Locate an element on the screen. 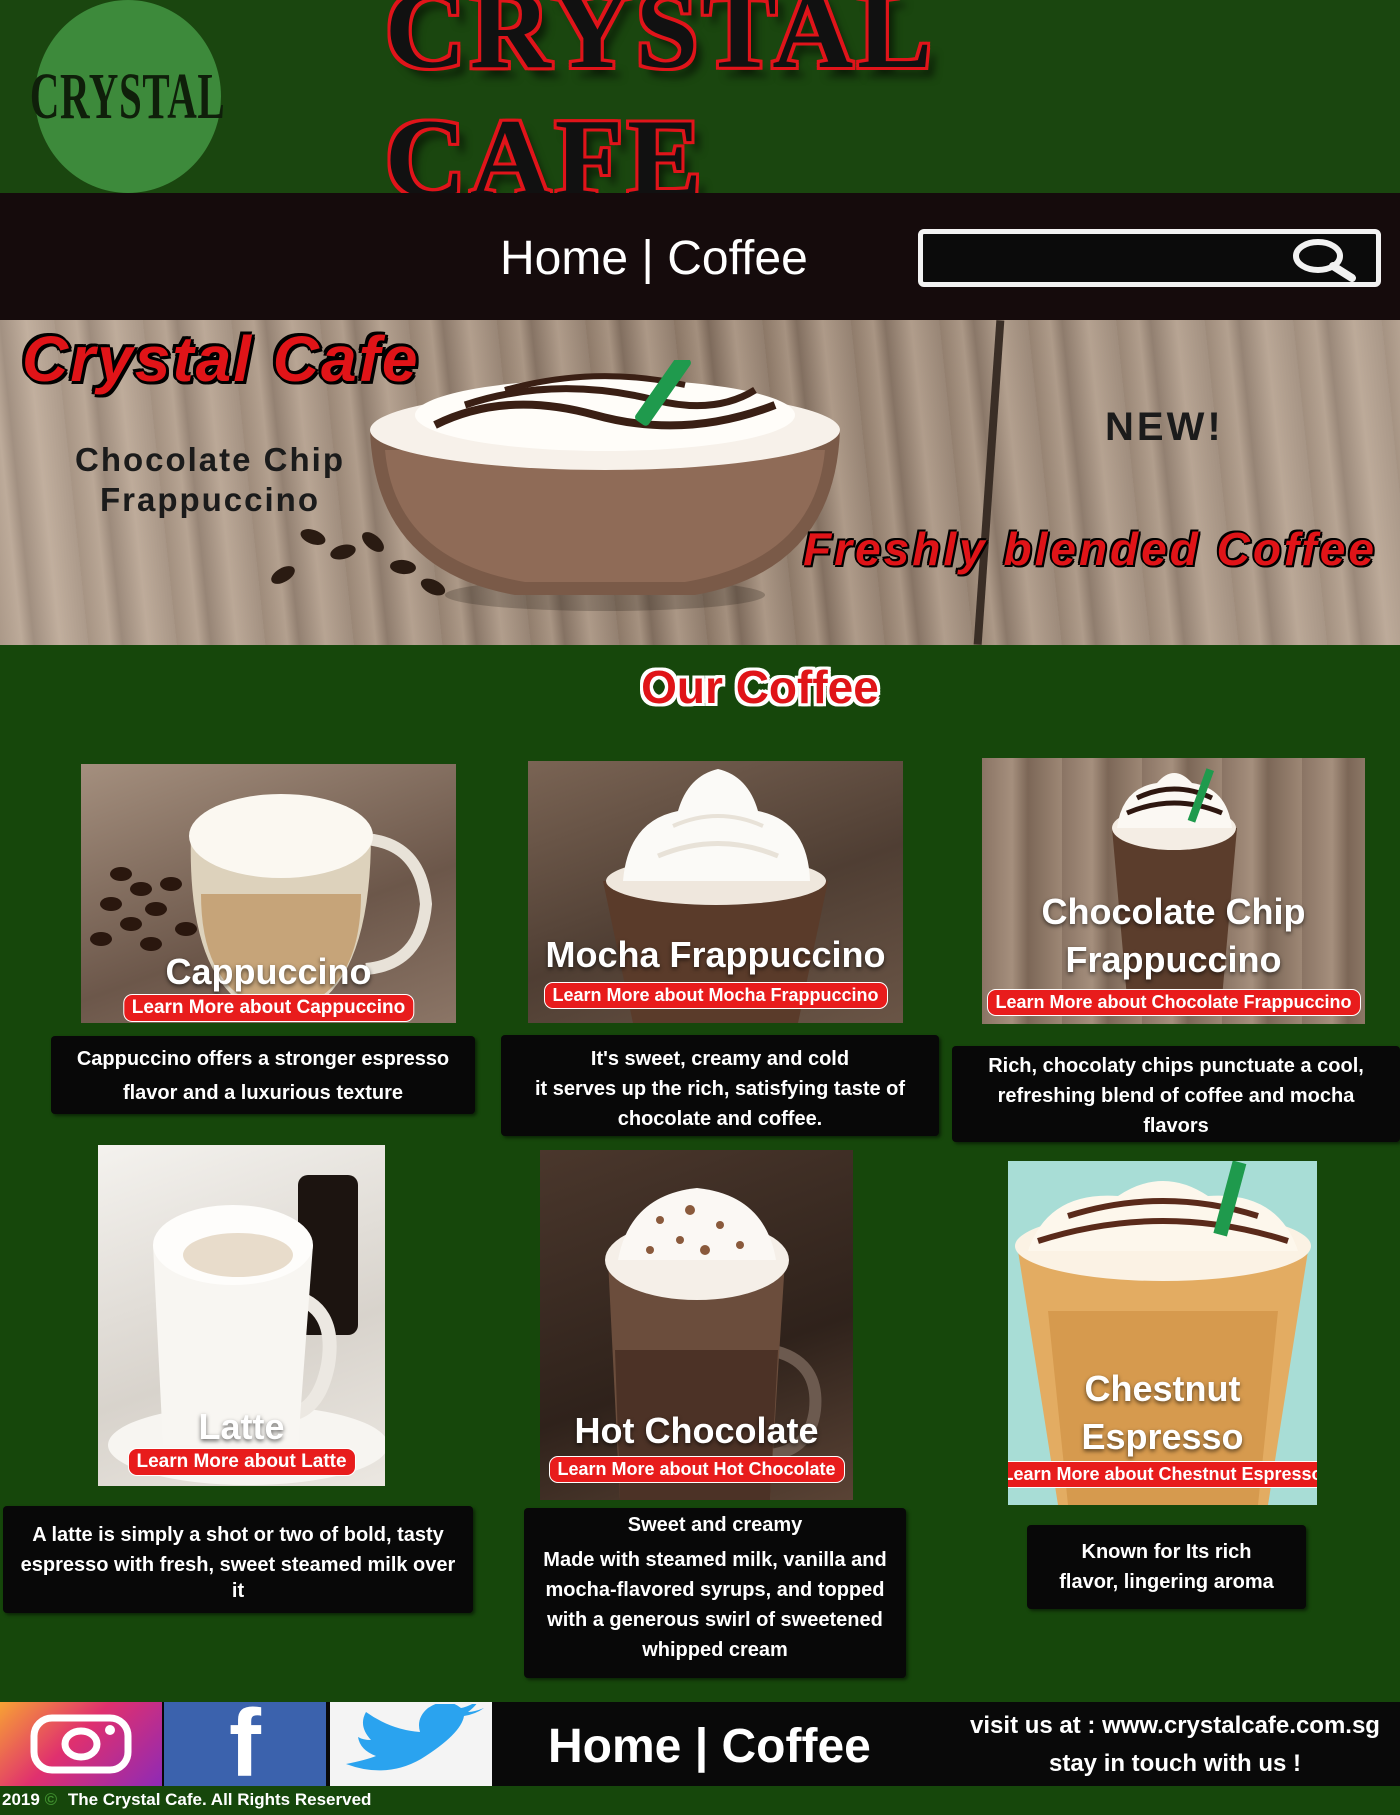 The width and height of the screenshot is (1400, 1815). copyright-rights: The Crystal Cafe. All Rights Reserved is located at coordinates (219, 1799).